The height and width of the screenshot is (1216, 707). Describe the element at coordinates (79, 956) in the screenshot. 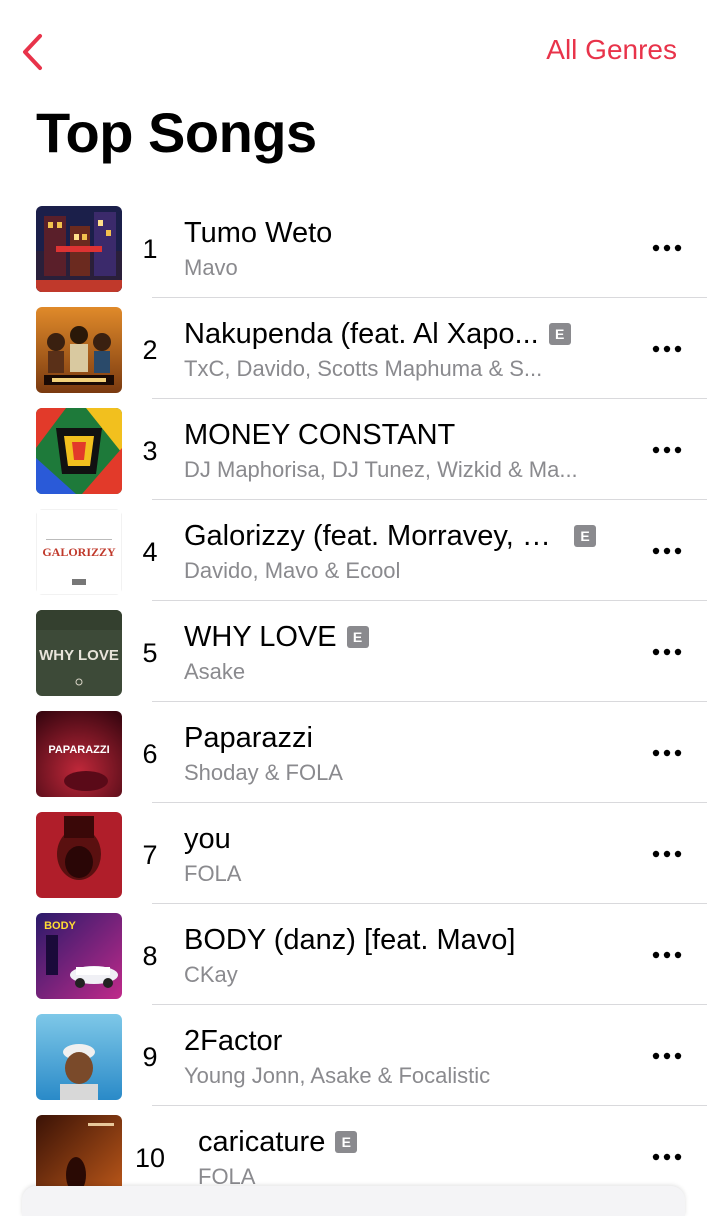

I see `album-artwork: BODY` at that location.